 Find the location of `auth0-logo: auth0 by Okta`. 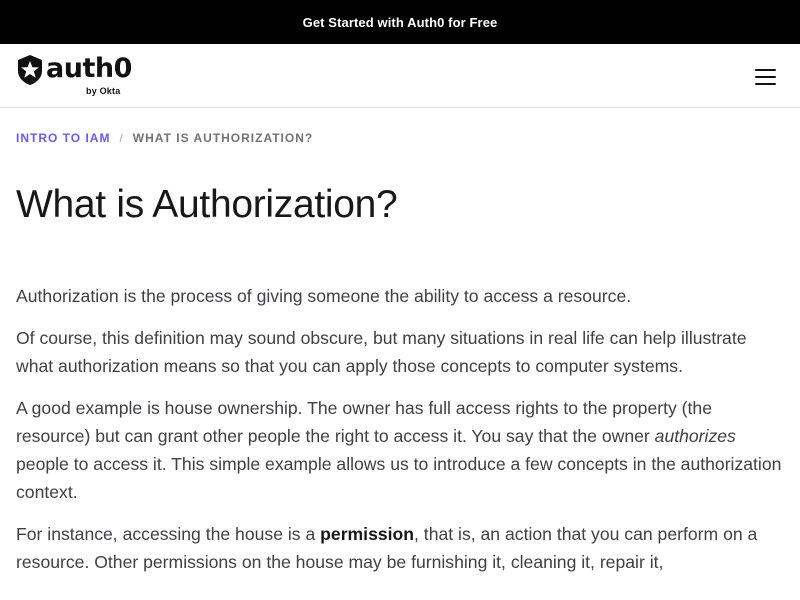

auth0-logo: auth0 by Okta is located at coordinates (76, 75).